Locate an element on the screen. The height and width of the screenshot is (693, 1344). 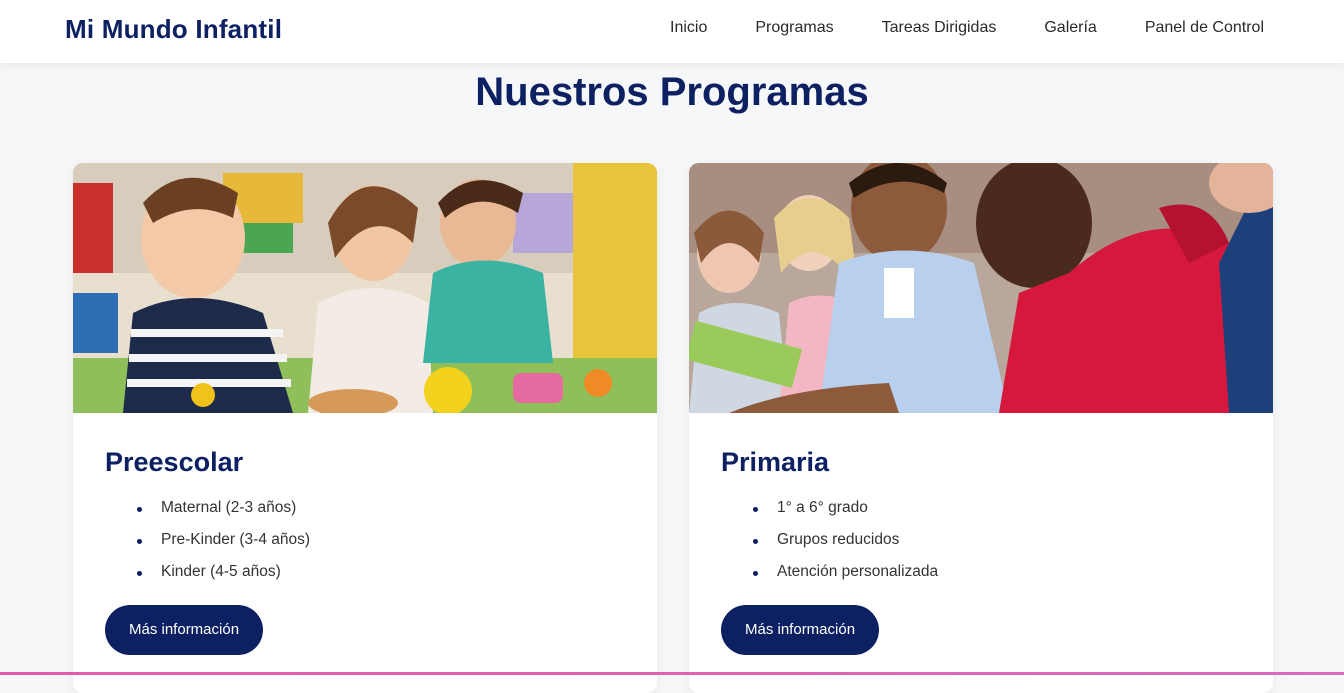
list-item: Grupos reducidos is located at coordinates (997, 540).